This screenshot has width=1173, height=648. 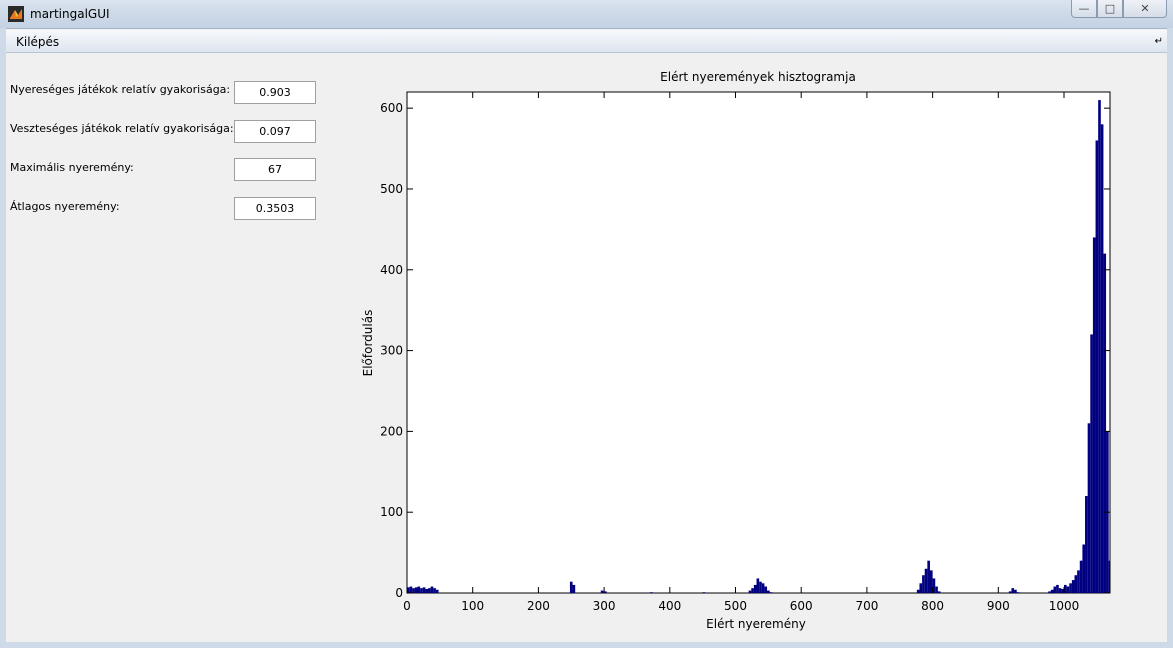 I want to click on y-tick-label: 500, so click(x=391, y=189).